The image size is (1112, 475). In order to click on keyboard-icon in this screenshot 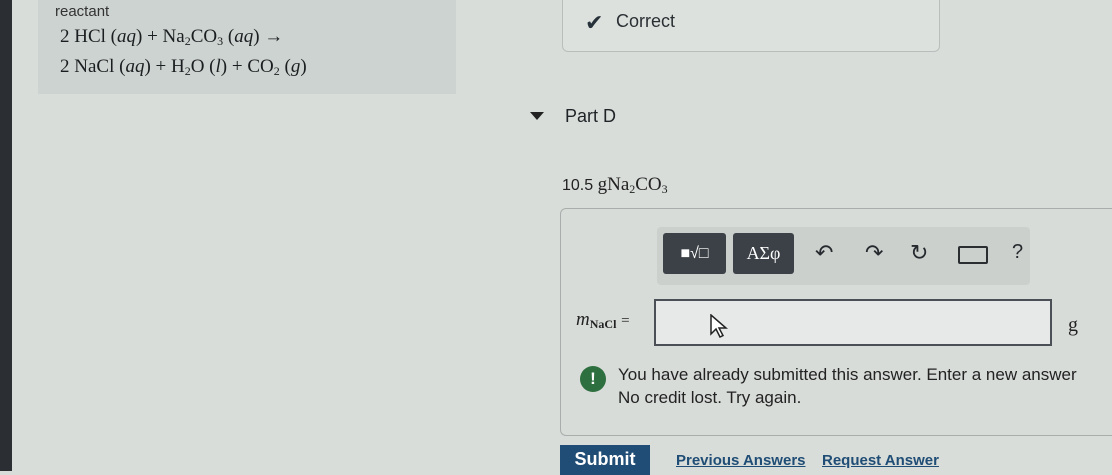, I will do `click(973, 255)`.